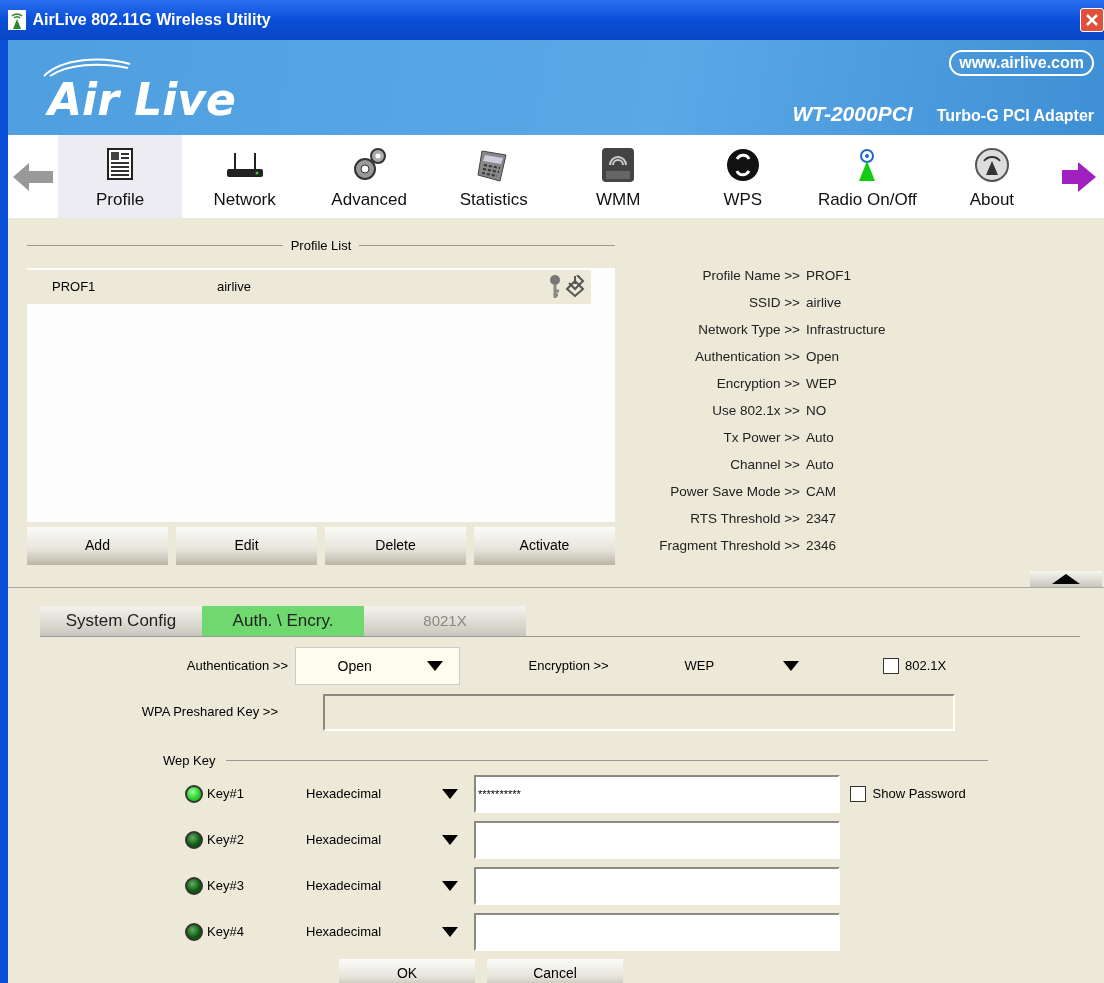 This screenshot has width=1104, height=983. I want to click on group-title: Profile List, so click(321, 246).